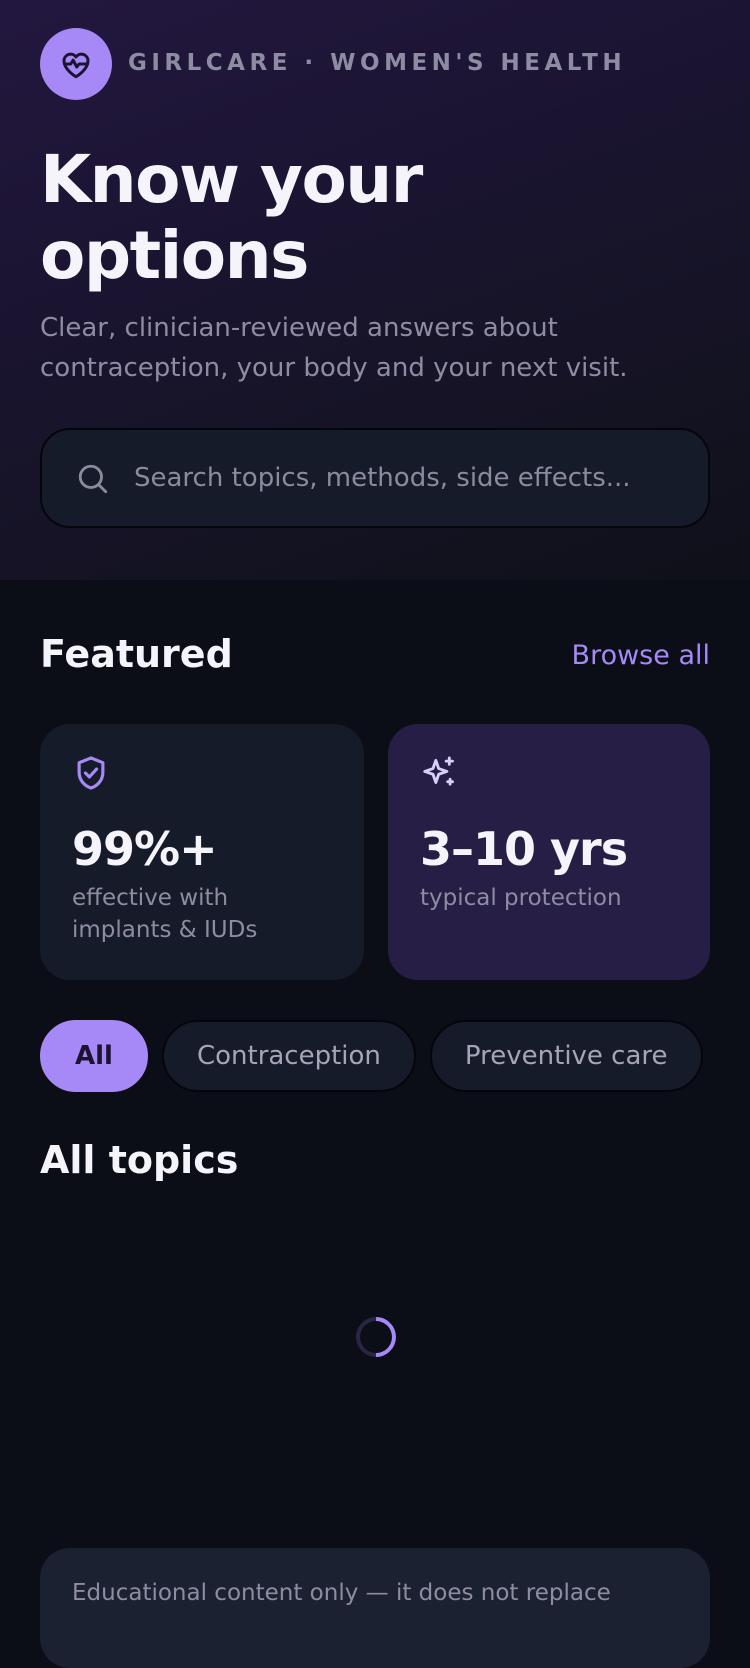  Describe the element at coordinates (136, 654) in the screenshot. I see `featured-title: Featured` at that location.